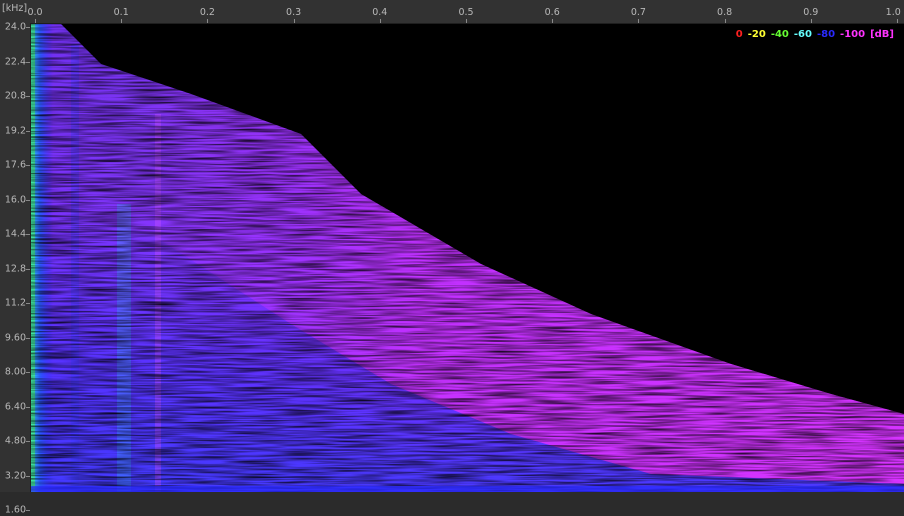  I want to click on frequency-tick-label: 9.60, so click(15, 337).